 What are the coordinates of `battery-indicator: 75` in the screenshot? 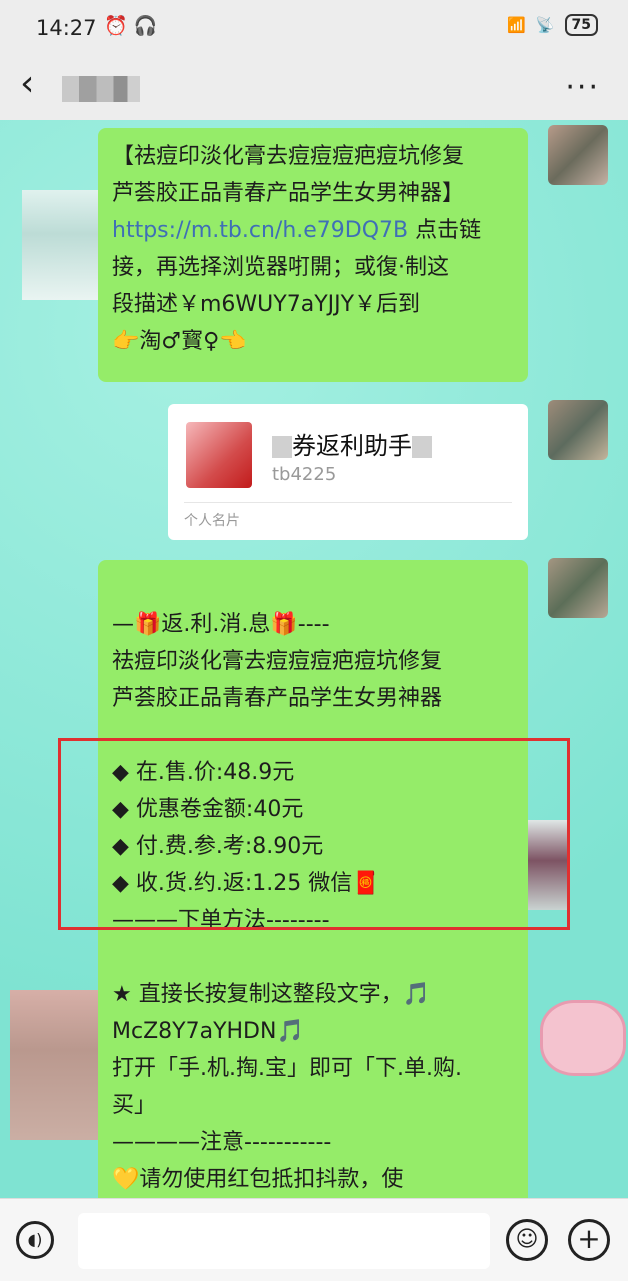 It's located at (581, 25).